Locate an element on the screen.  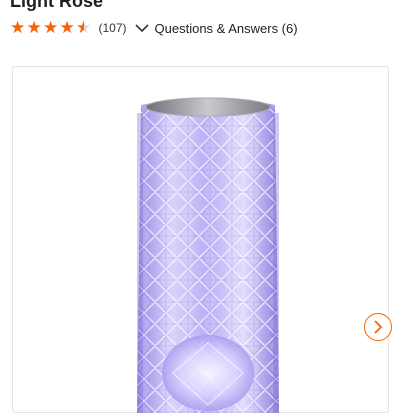
review-count: (107) is located at coordinates (113, 28).